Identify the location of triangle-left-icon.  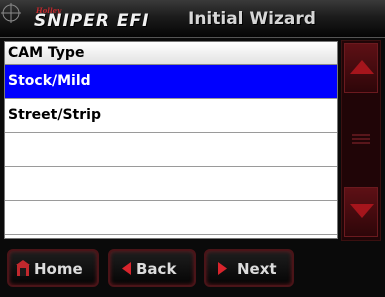
(126, 268).